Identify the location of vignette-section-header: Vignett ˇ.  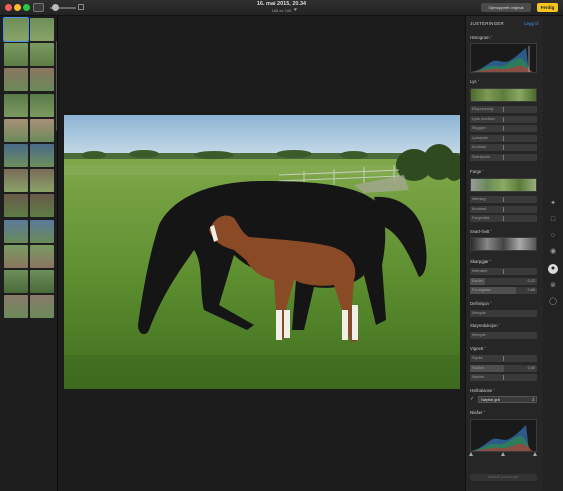
(478, 348).